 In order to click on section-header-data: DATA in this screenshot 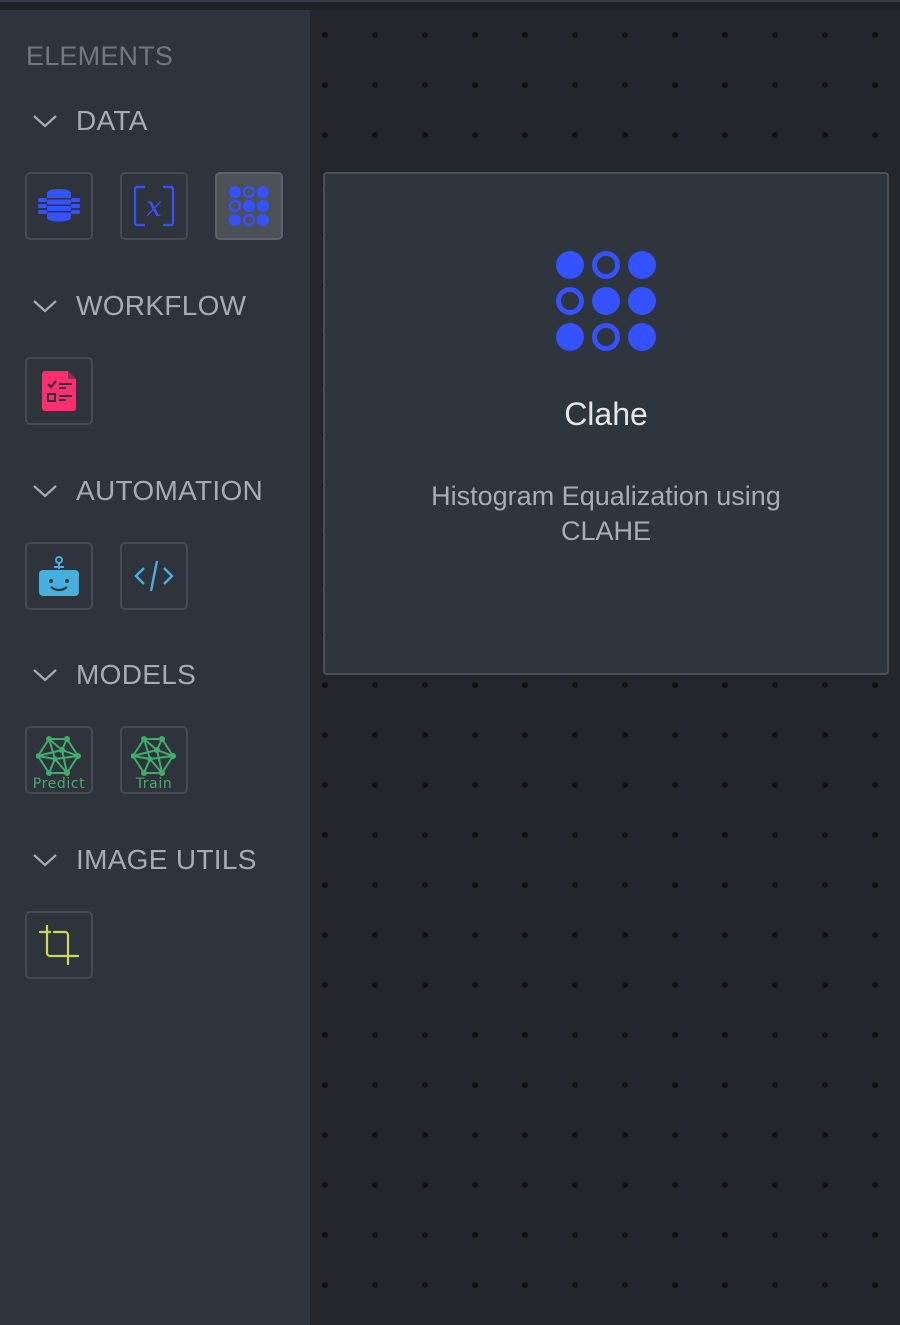, I will do `click(89, 121)`.